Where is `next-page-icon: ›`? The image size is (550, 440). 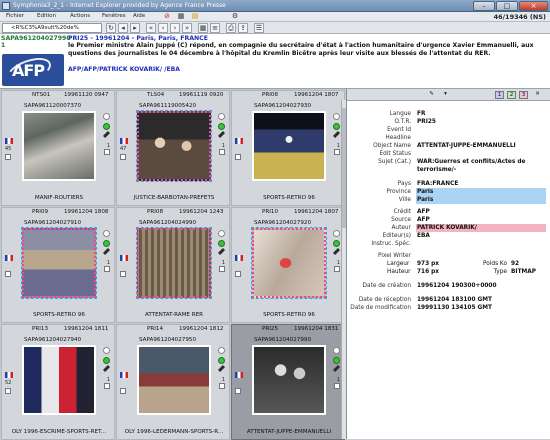 next-page-icon: › is located at coordinates (175, 28).